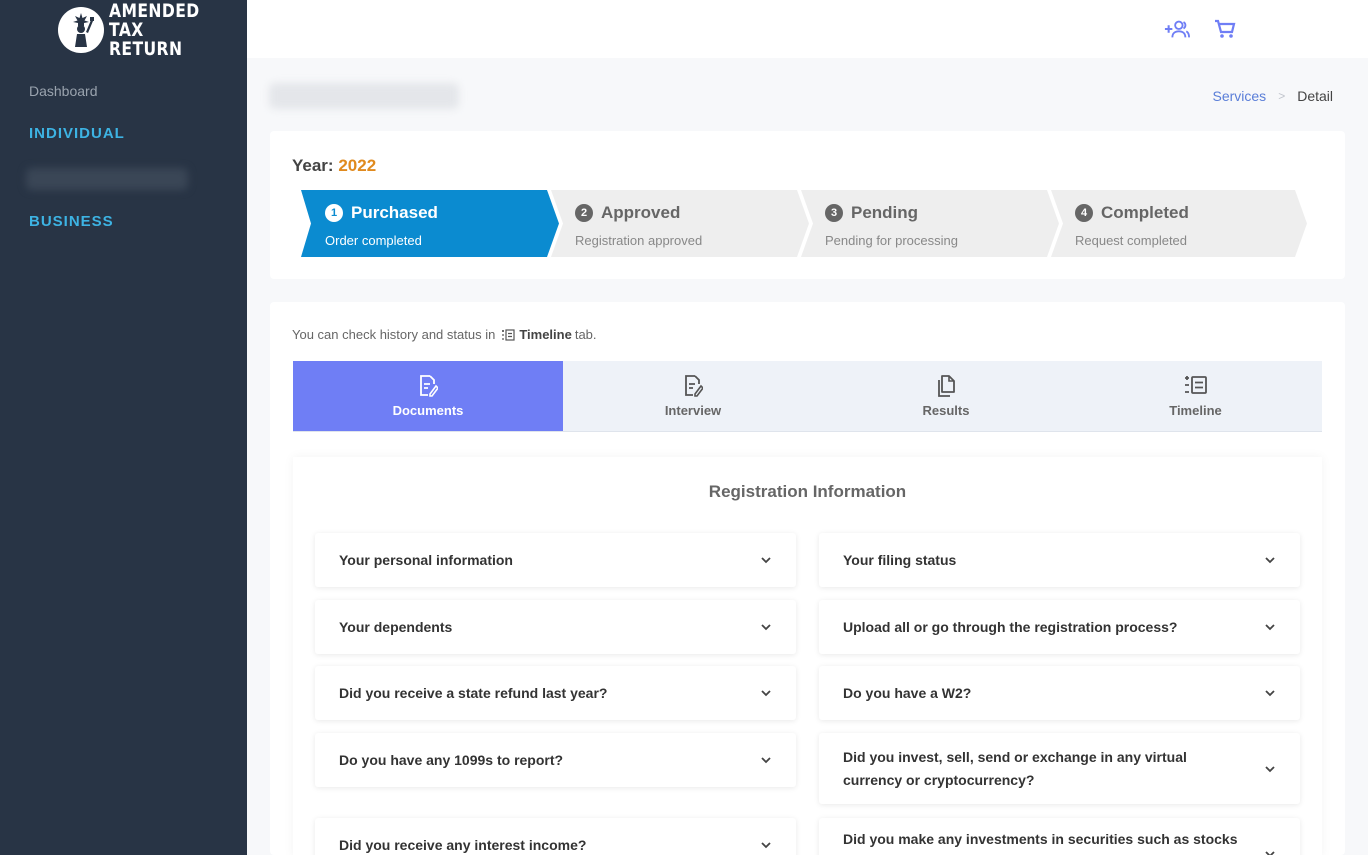 The image size is (1368, 855). Describe the element at coordinates (1059, 560) in the screenshot. I see `accordion-filing-status: Your filing status` at that location.